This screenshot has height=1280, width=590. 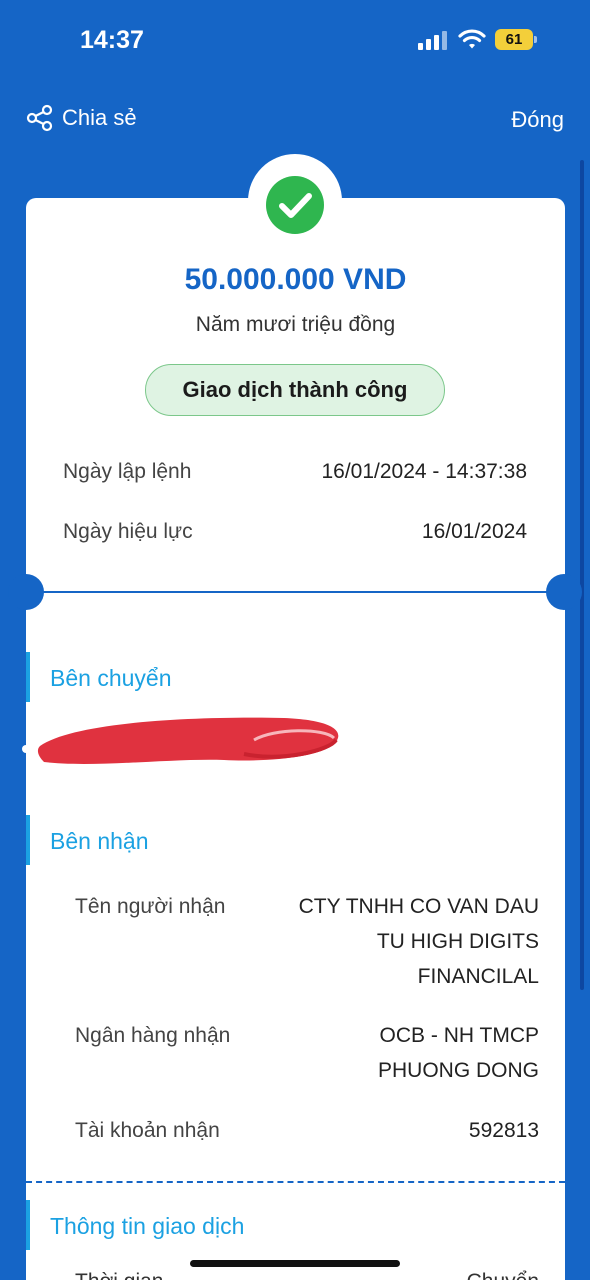 What do you see at coordinates (39, 118) in the screenshot?
I see `share-icon` at bounding box center [39, 118].